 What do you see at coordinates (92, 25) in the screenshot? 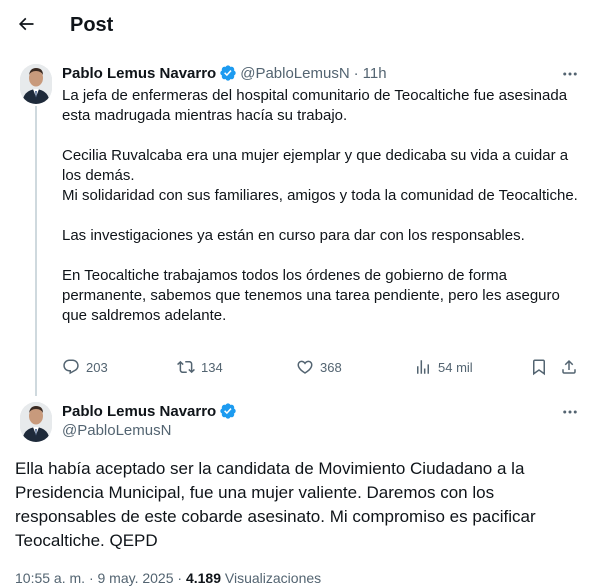
I see `page-title: Post` at bounding box center [92, 25].